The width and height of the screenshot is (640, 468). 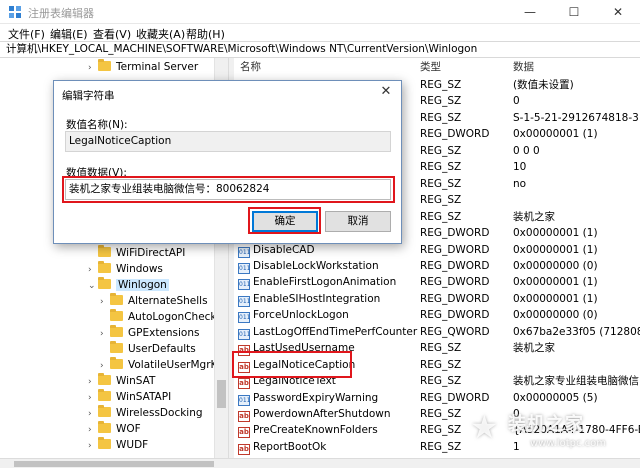 I want to click on column-name: 名称, so click(x=250, y=67).